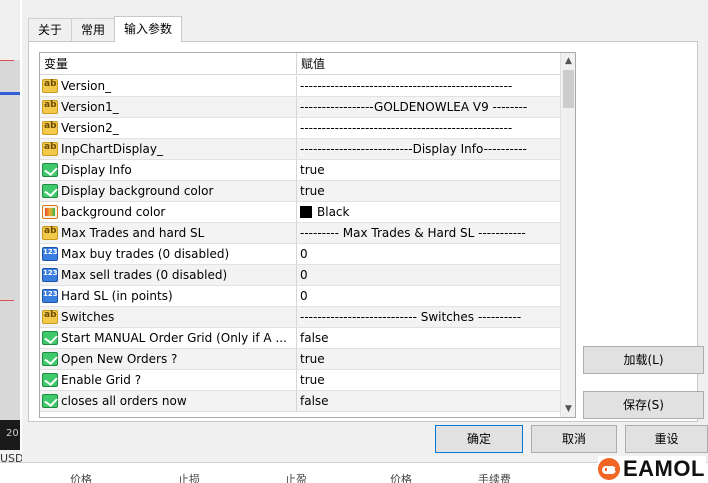 This screenshot has height=483, width=708. I want to click on table-row: Enable Grid ? true, so click(301, 380).